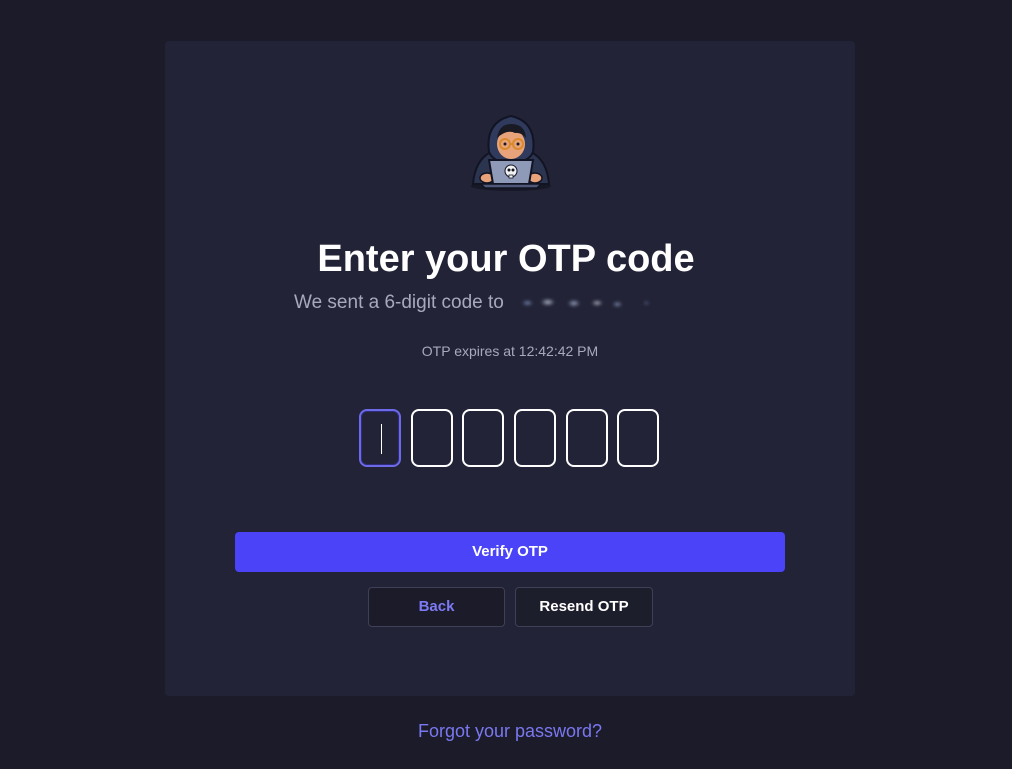 The height and width of the screenshot is (769, 1012). Describe the element at coordinates (510, 438) in the screenshot. I see `otp-input-group` at that location.